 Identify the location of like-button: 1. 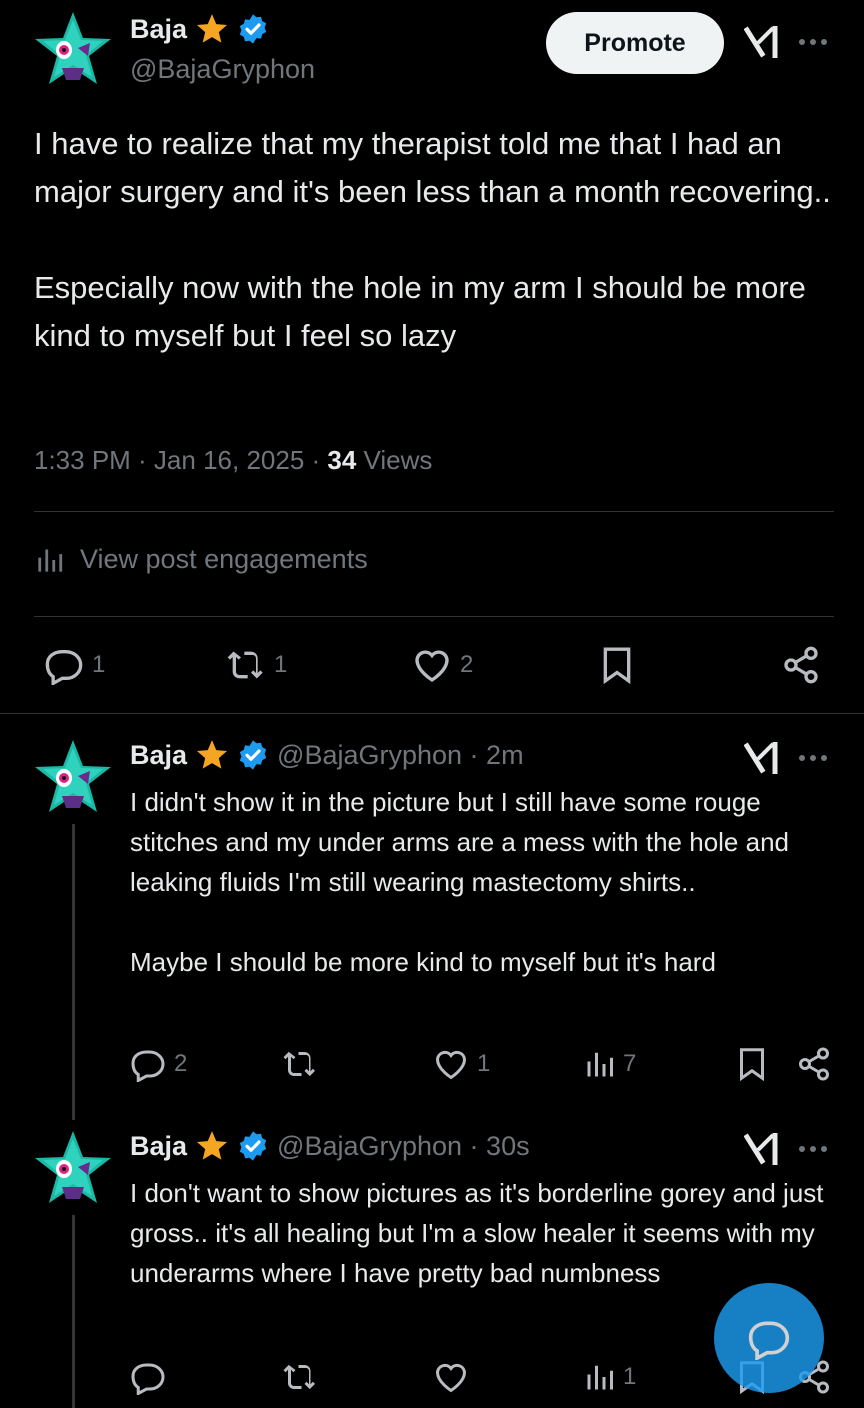
(461, 1064).